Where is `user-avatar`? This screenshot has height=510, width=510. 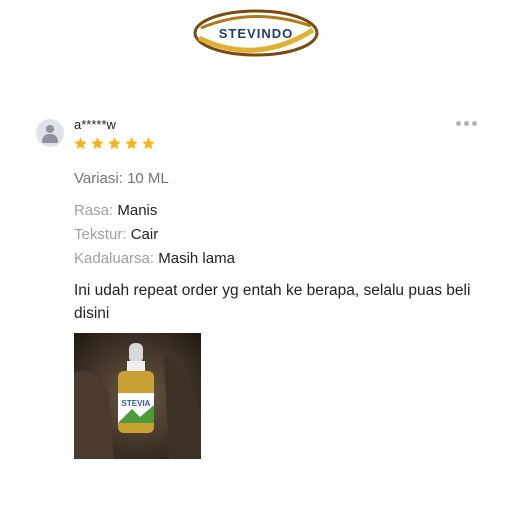 user-avatar is located at coordinates (50, 133).